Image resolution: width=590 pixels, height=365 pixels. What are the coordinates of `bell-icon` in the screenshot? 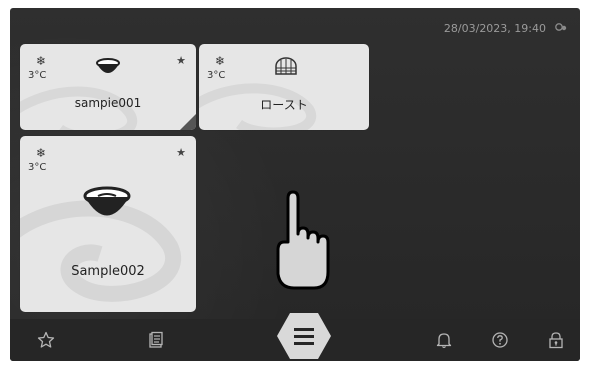 It's located at (444, 341).